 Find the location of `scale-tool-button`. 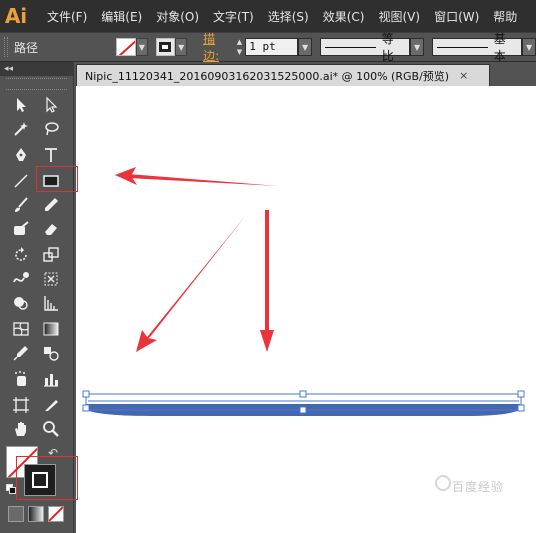

scale-tool-button is located at coordinates (51, 255).